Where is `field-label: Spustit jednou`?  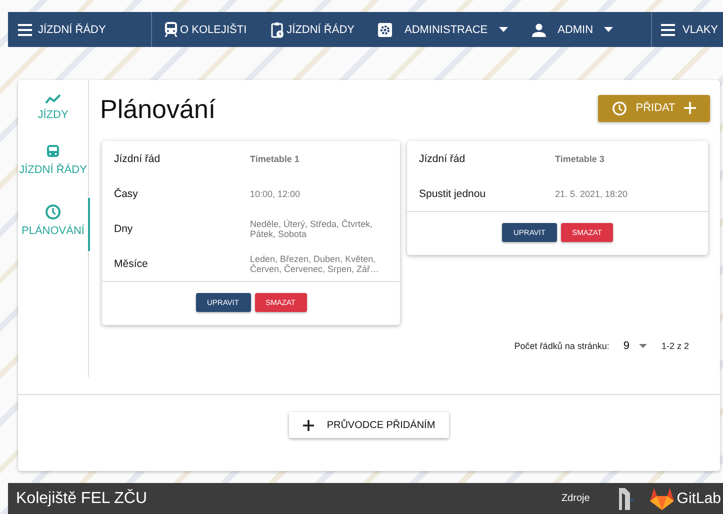 field-label: Spustit jednou is located at coordinates (453, 194).